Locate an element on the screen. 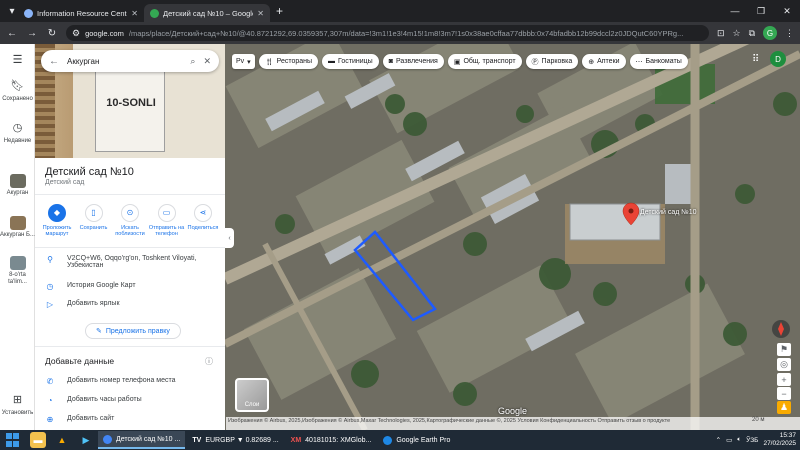 The width and height of the screenshot is (800, 450). chevron-down-icon: ▾ is located at coordinates (249, 62).